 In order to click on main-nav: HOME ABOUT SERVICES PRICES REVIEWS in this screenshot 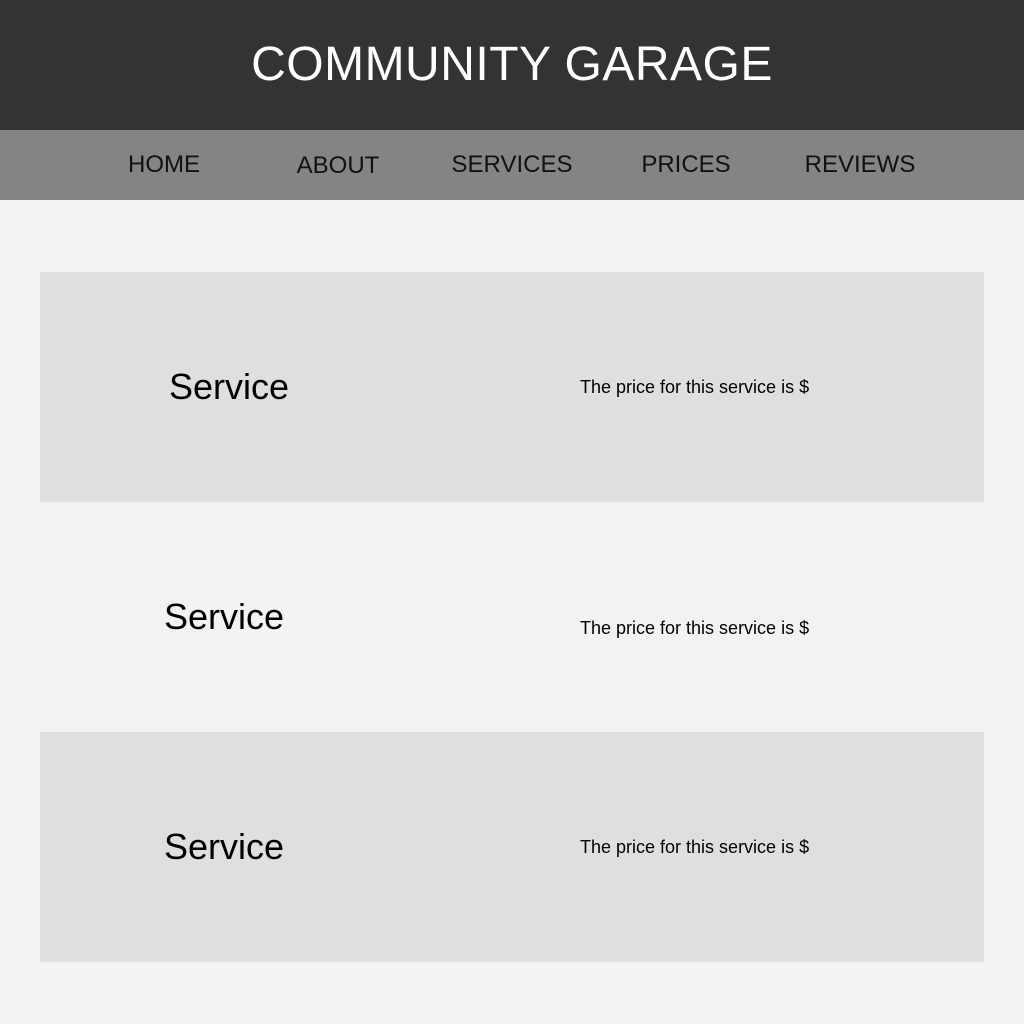, I will do `click(512, 165)`.